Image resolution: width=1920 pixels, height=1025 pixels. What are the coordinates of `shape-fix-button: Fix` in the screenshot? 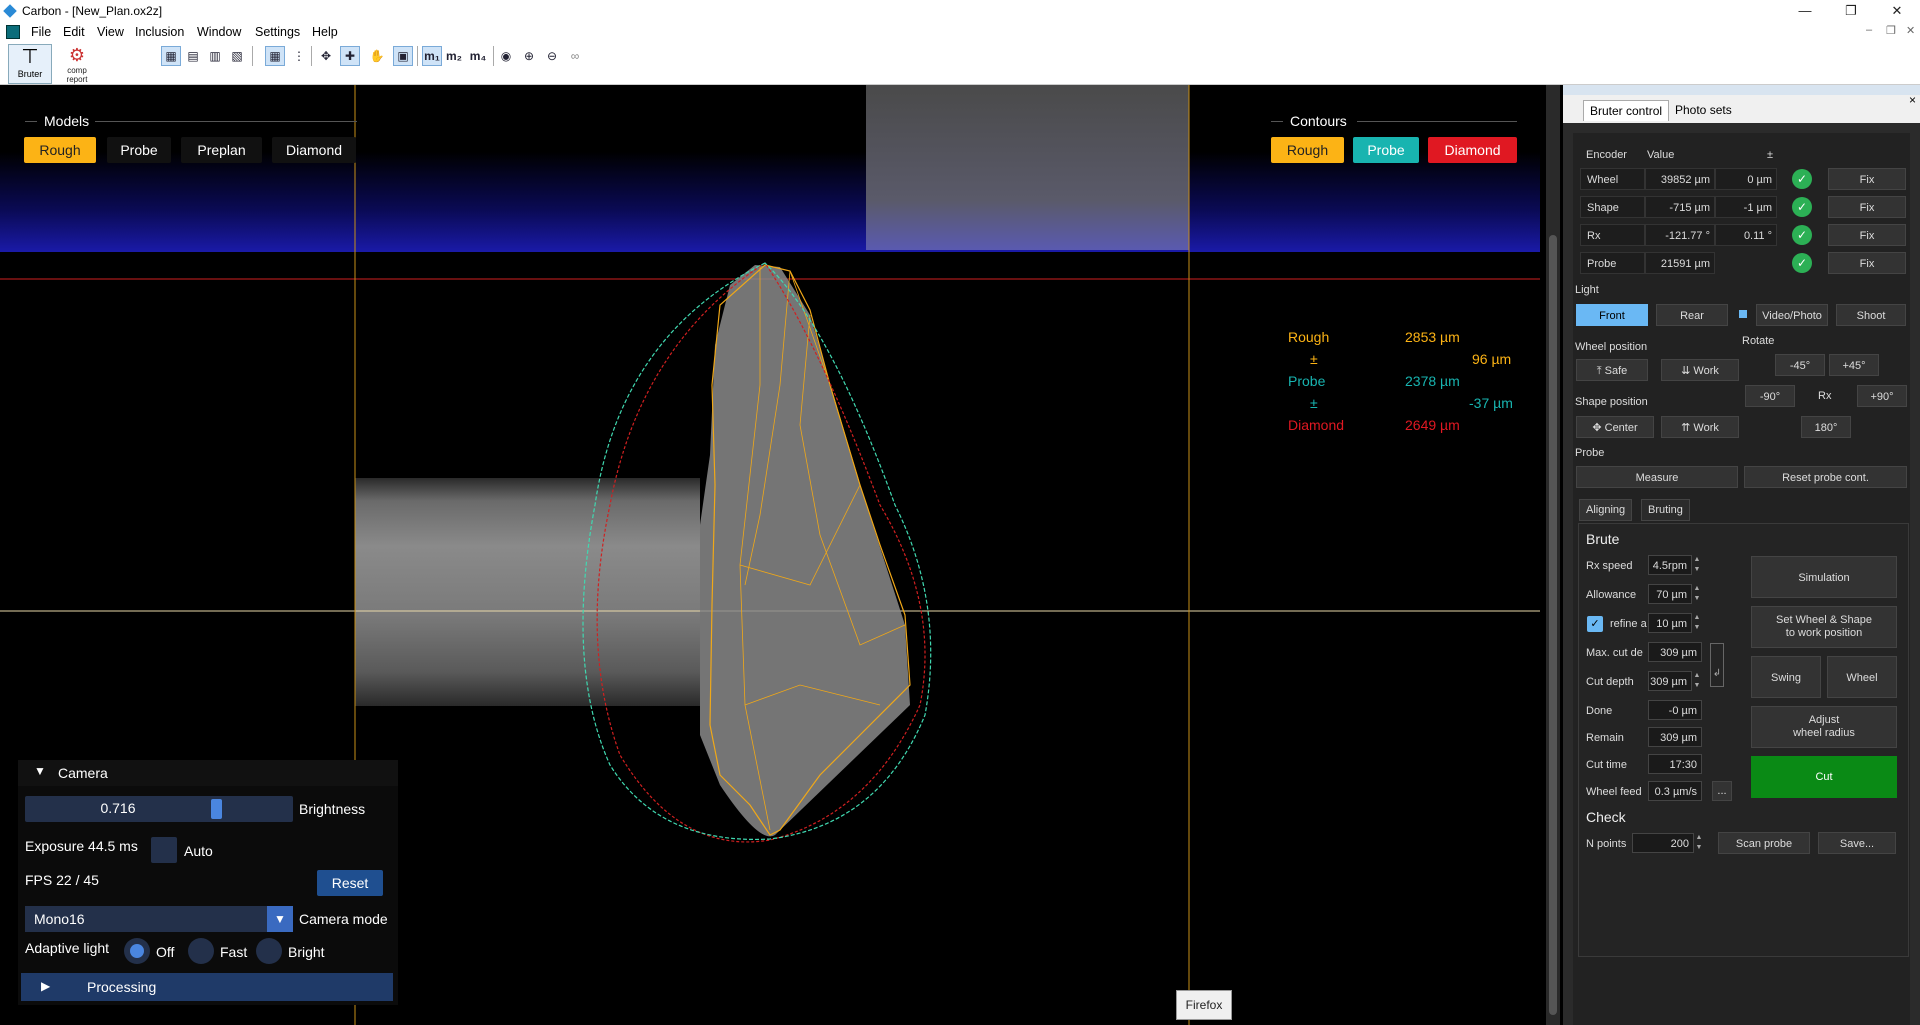 It's located at (1867, 207).